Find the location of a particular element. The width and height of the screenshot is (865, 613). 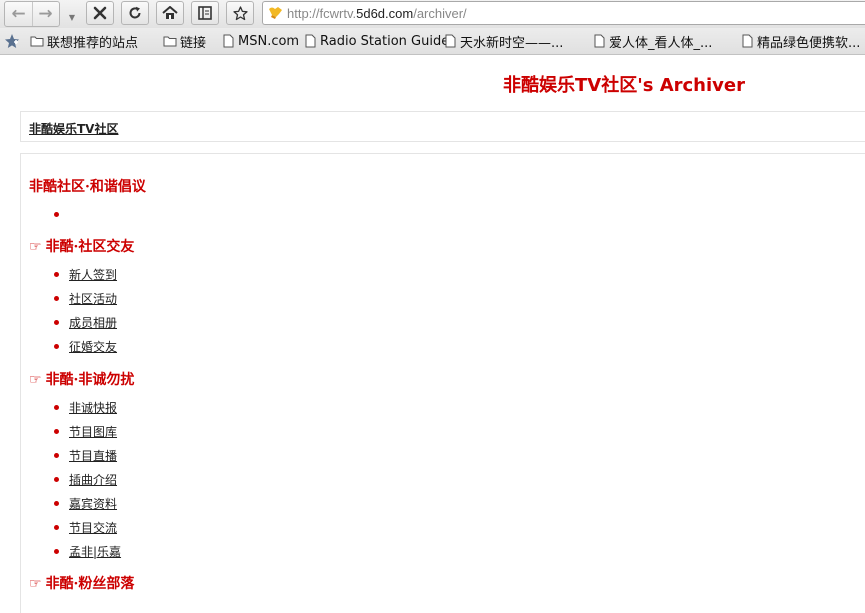

forum-list-item: 非诚快报 is located at coordinates (85, 407).